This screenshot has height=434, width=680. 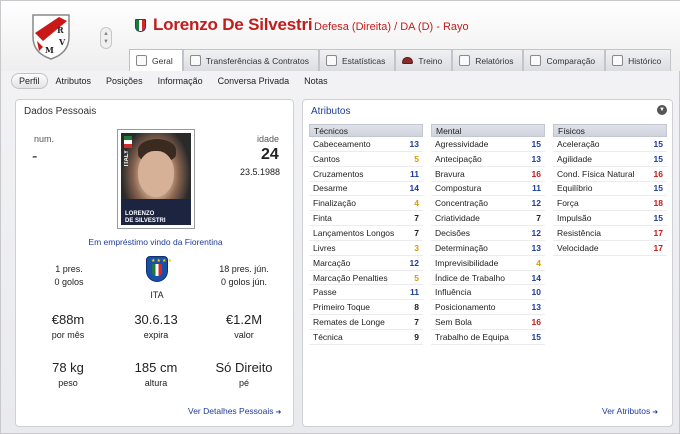 I want to click on attribute-row: Imprevisibilidade 4, so click(x=488, y=263).